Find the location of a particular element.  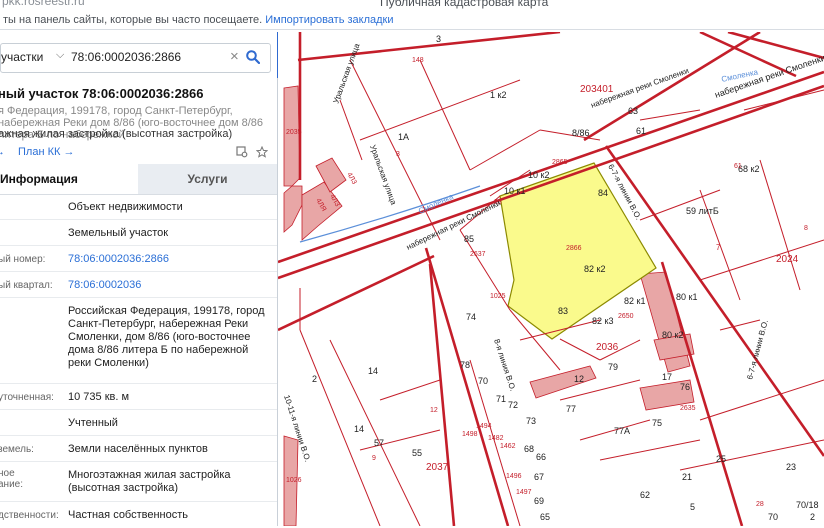

map-label: 73 is located at coordinates (531, 421).